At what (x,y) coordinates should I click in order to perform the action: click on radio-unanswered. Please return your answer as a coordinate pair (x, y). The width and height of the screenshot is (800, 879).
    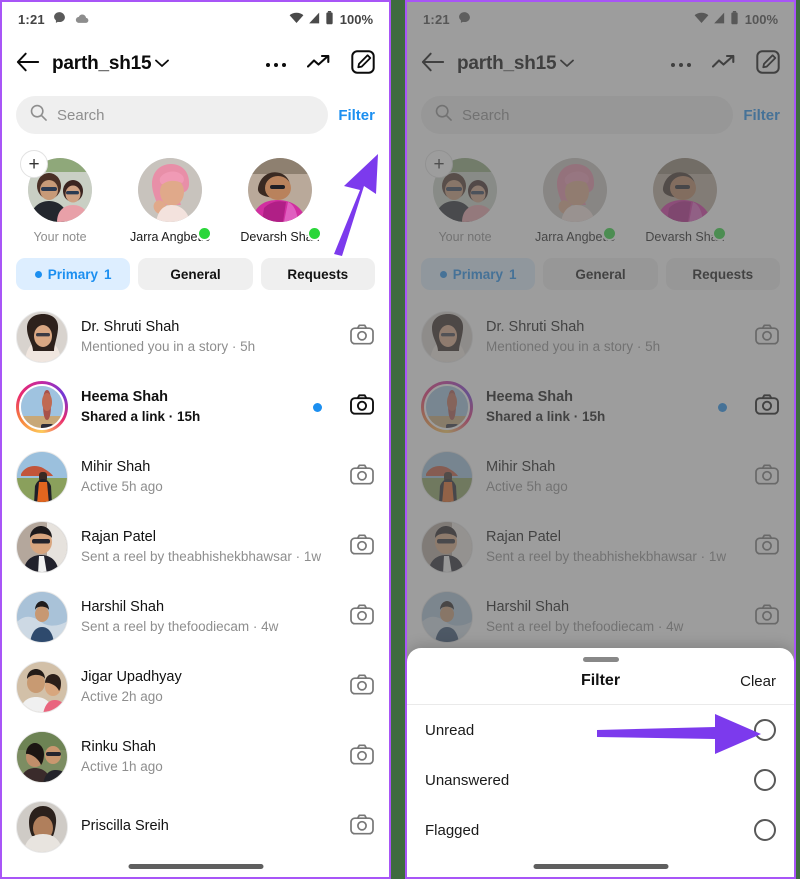
    Looking at the image, I should click on (765, 780).